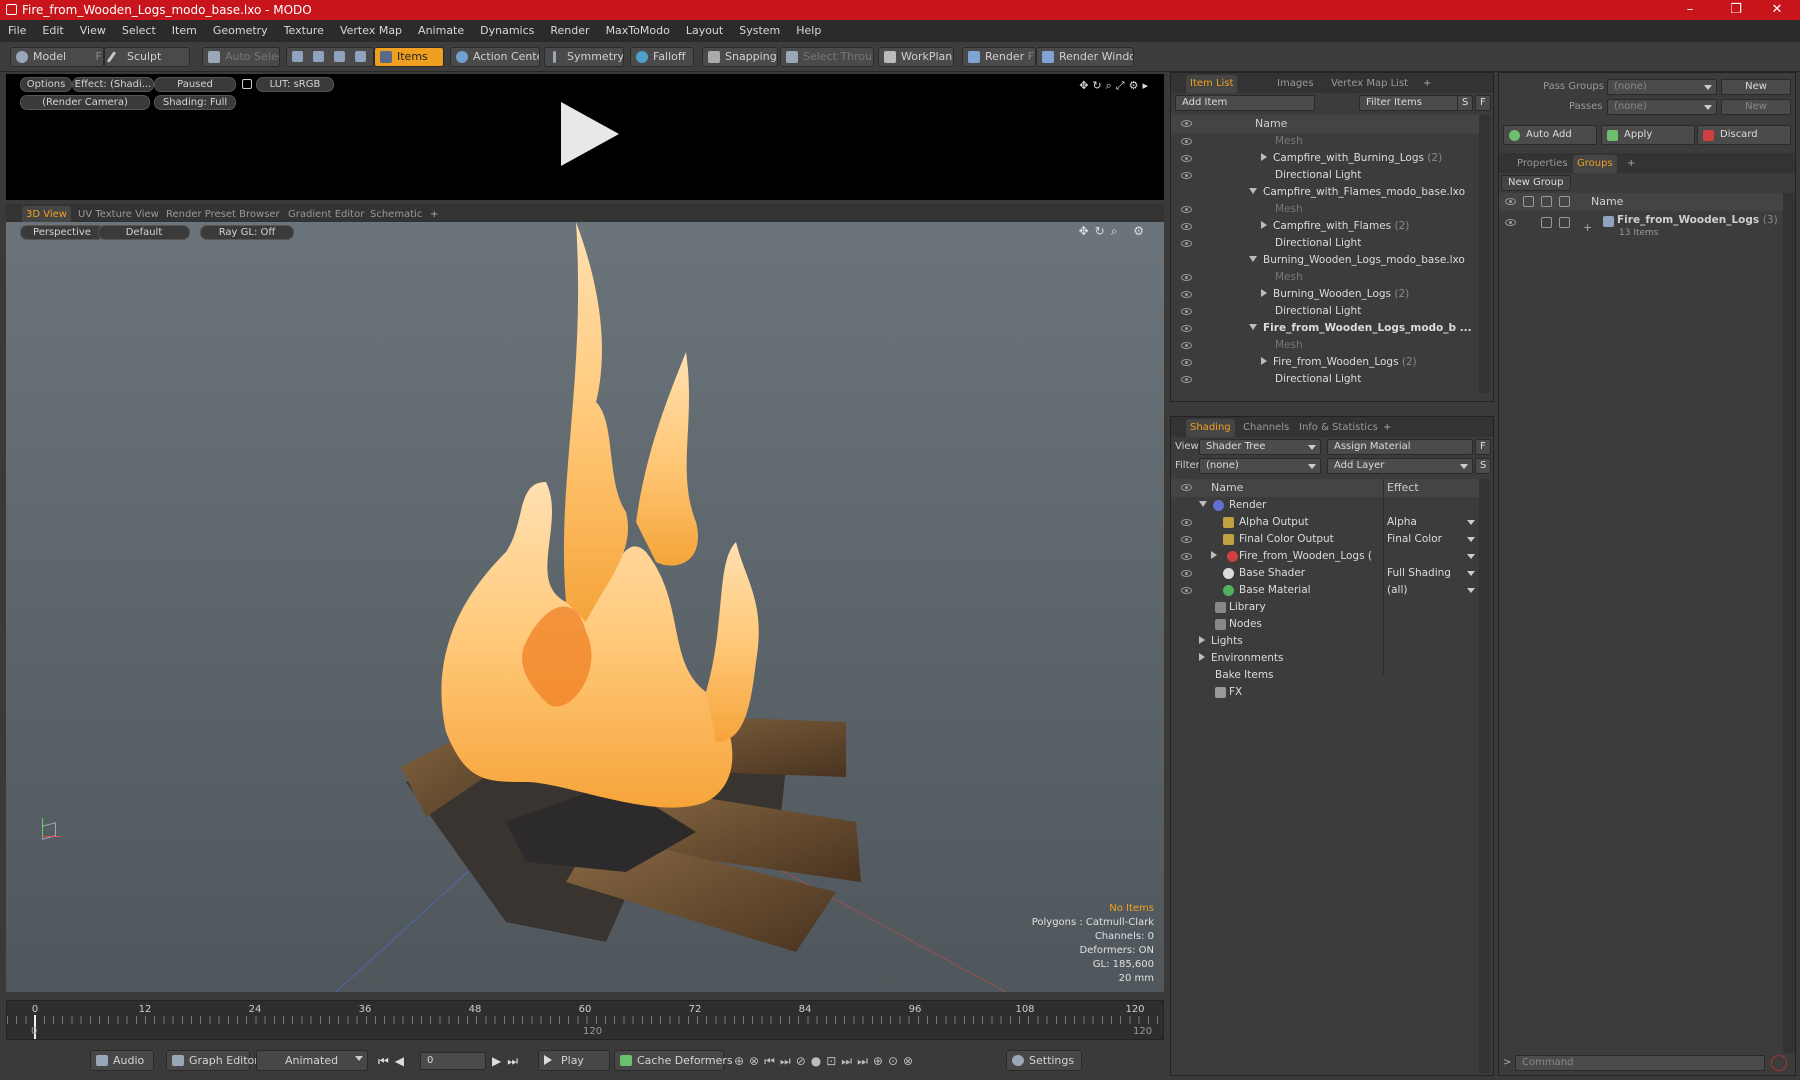  I want to click on preview-nav-icons: ✥↻⌕⤢⚙▸, so click(1115, 86).